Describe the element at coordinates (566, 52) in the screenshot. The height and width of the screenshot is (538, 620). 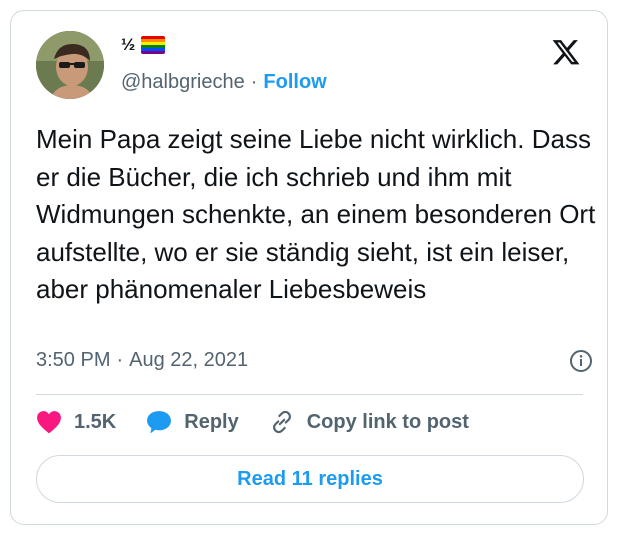
I see `x-logo-icon` at that location.